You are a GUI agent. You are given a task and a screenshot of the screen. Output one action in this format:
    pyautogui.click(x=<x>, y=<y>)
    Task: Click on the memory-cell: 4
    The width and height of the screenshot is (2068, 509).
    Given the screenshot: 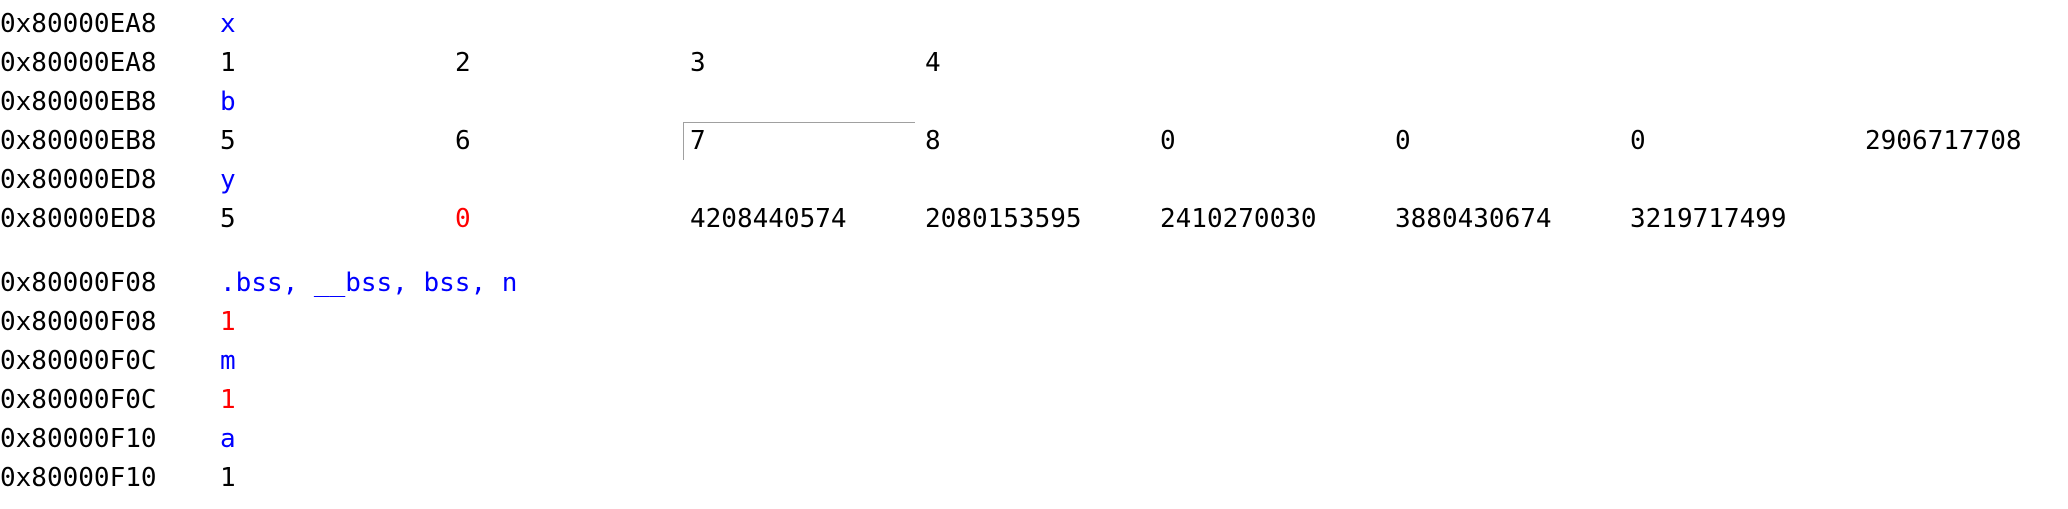 What is the action you would take?
    pyautogui.click(x=933, y=63)
    